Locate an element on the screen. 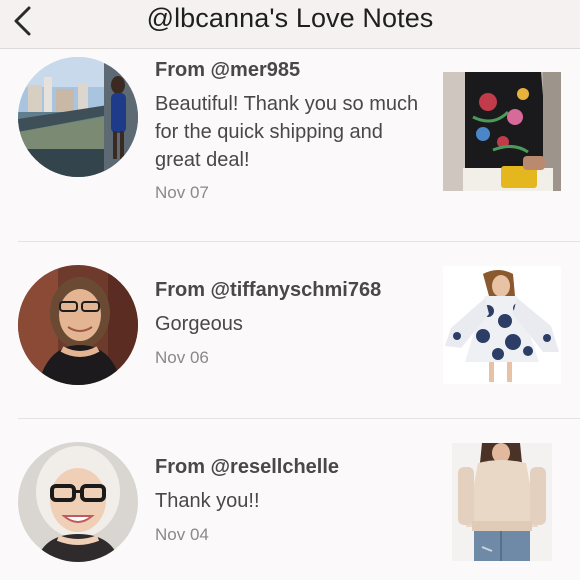  note-message: Thank you!! is located at coordinates (207, 501).